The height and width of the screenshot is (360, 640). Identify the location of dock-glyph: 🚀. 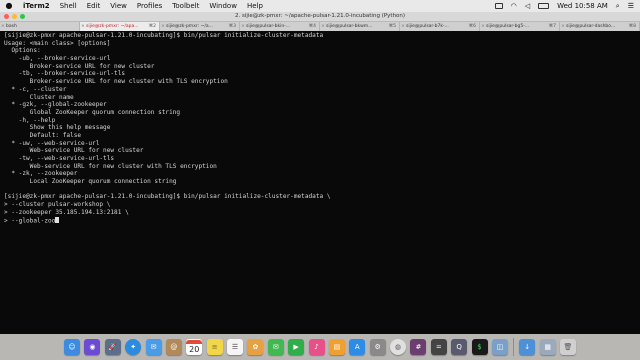
(113, 347).